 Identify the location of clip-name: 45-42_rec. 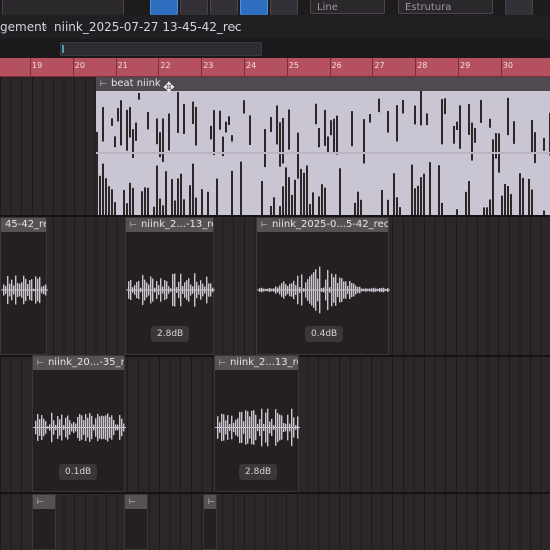
(25, 224).